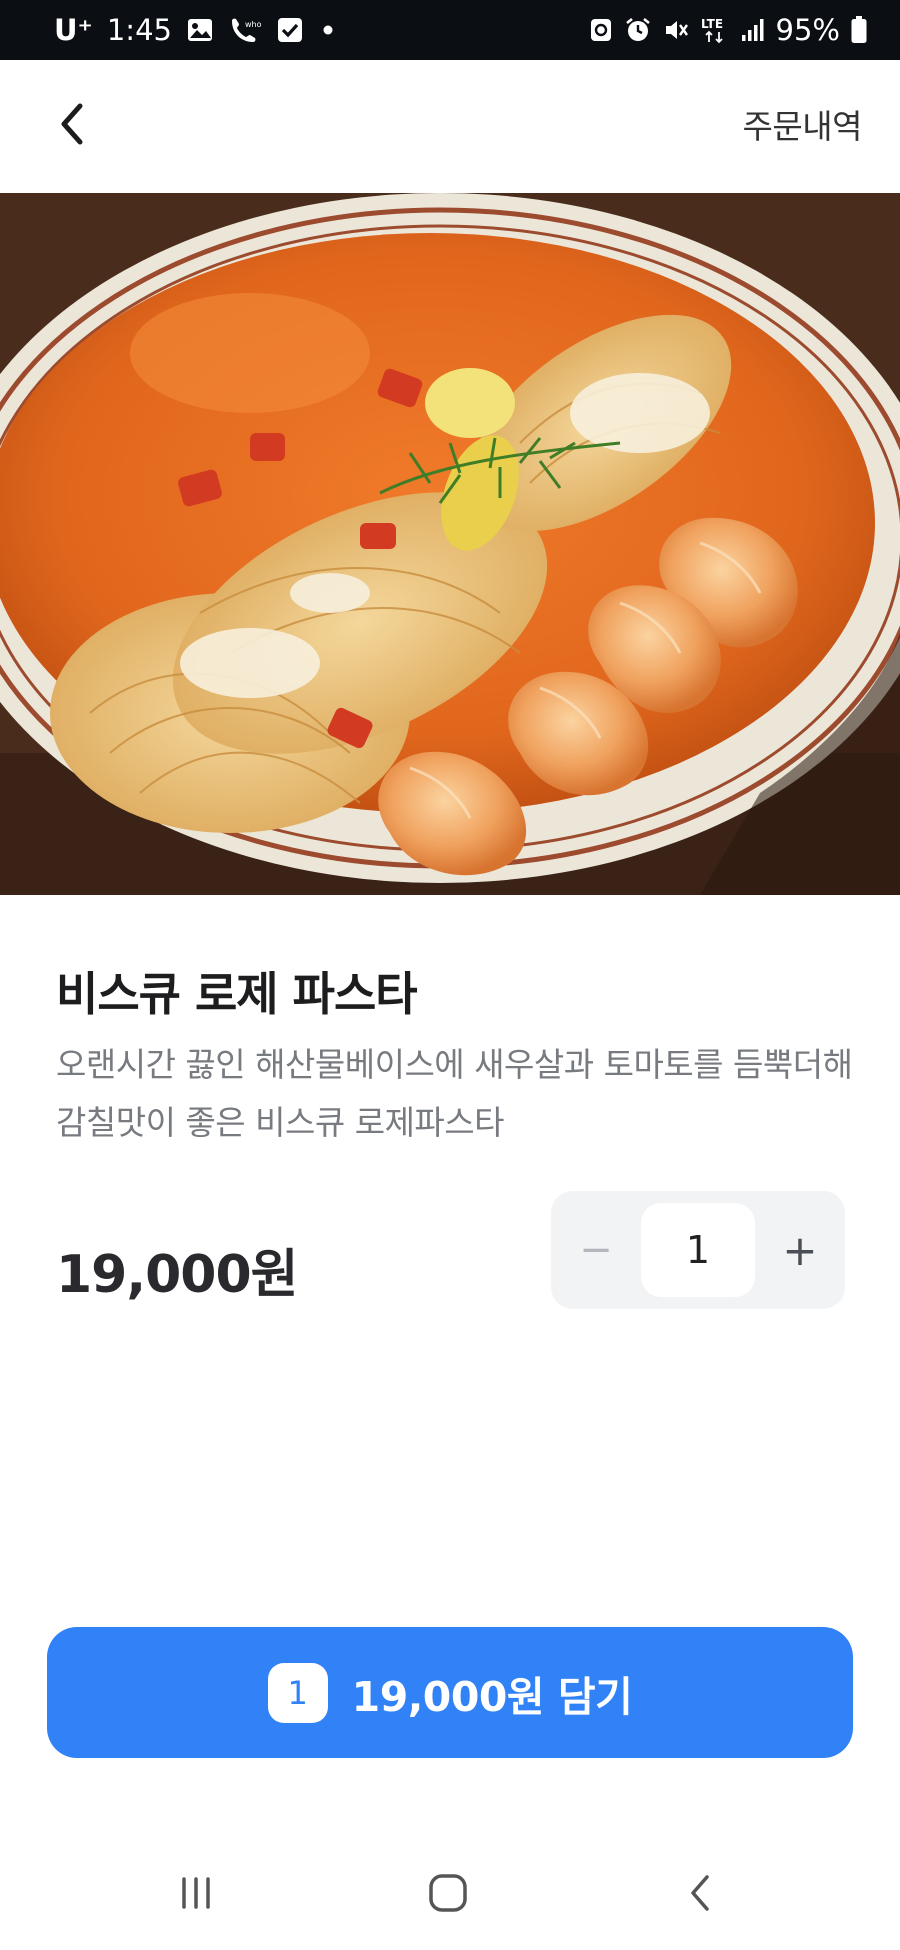  What do you see at coordinates (676, 30) in the screenshot?
I see `mute-icon` at bounding box center [676, 30].